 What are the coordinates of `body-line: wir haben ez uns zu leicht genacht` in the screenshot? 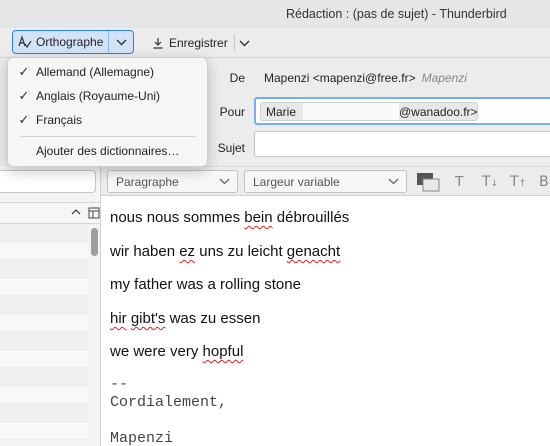 It's located at (225, 251).